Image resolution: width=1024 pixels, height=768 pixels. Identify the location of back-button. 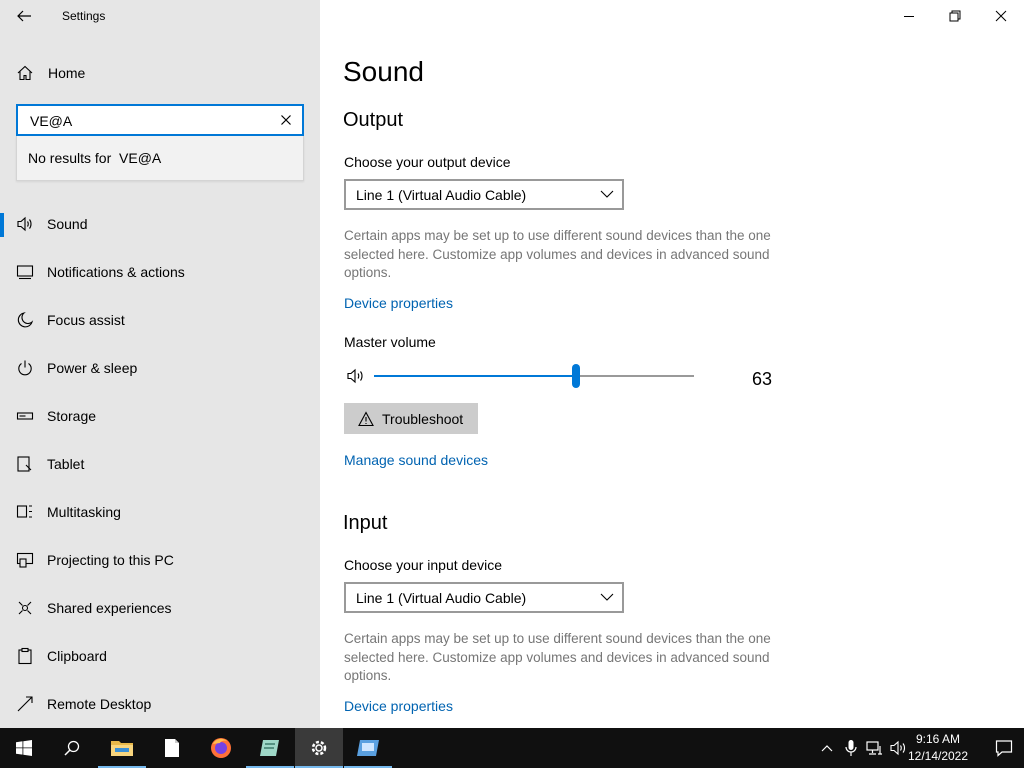
(24, 16).